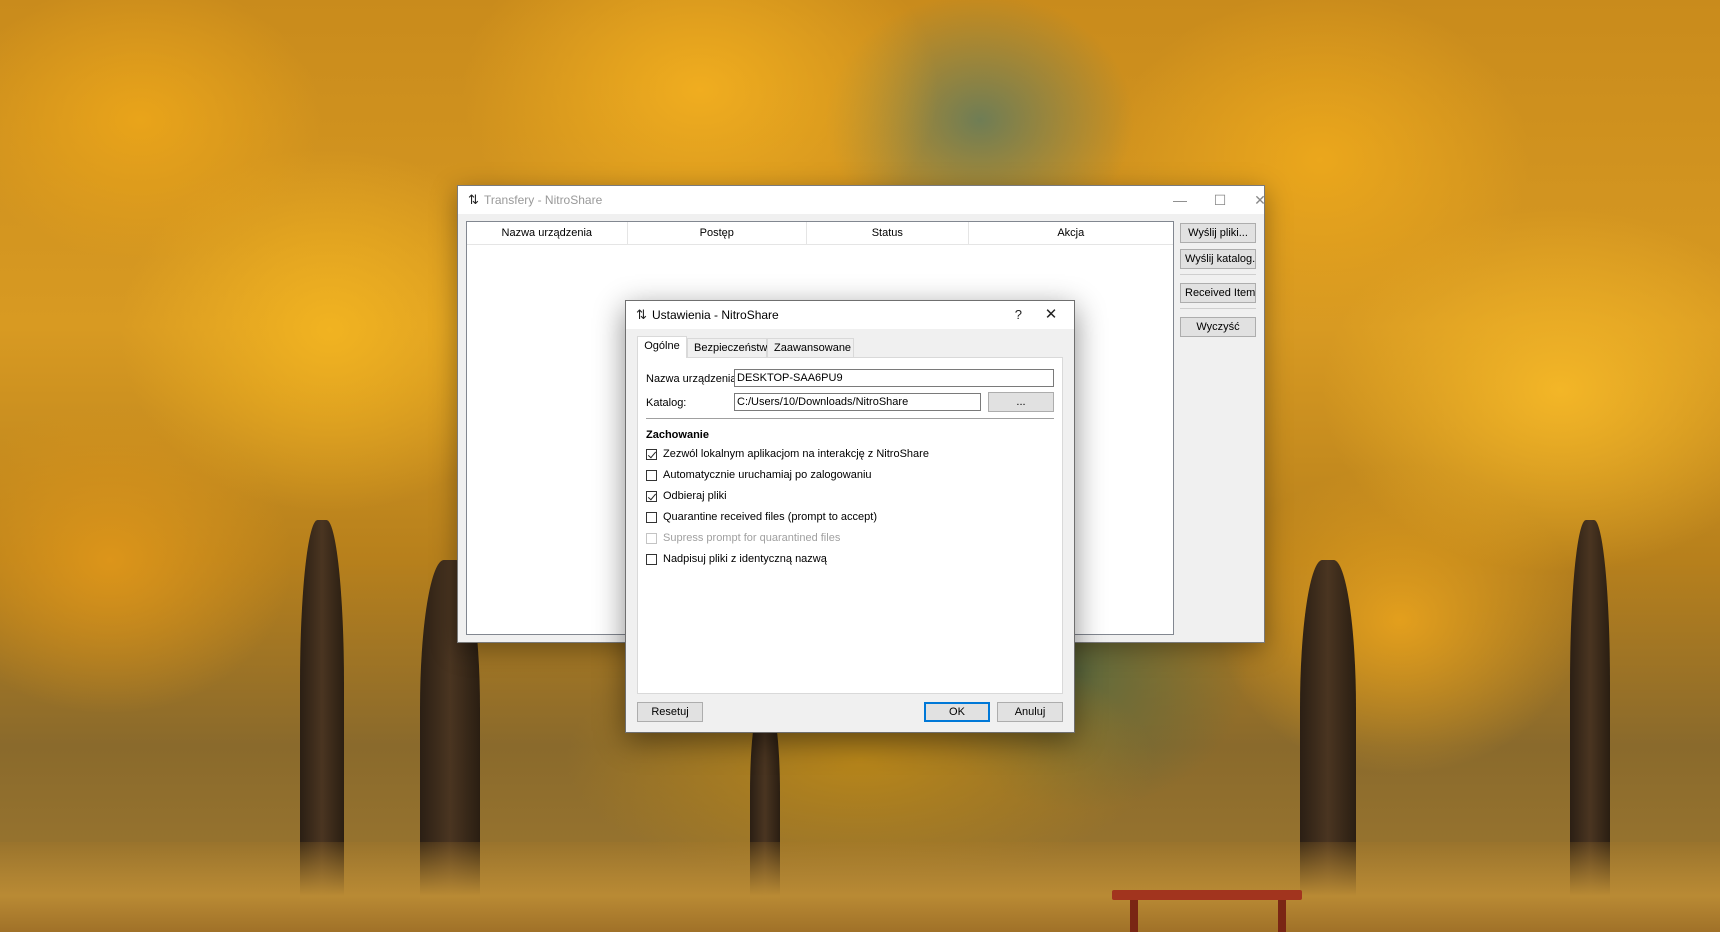 This screenshot has height=932, width=1720. Describe the element at coordinates (1218, 293) in the screenshot. I see `received-items-button: Received Items` at that location.